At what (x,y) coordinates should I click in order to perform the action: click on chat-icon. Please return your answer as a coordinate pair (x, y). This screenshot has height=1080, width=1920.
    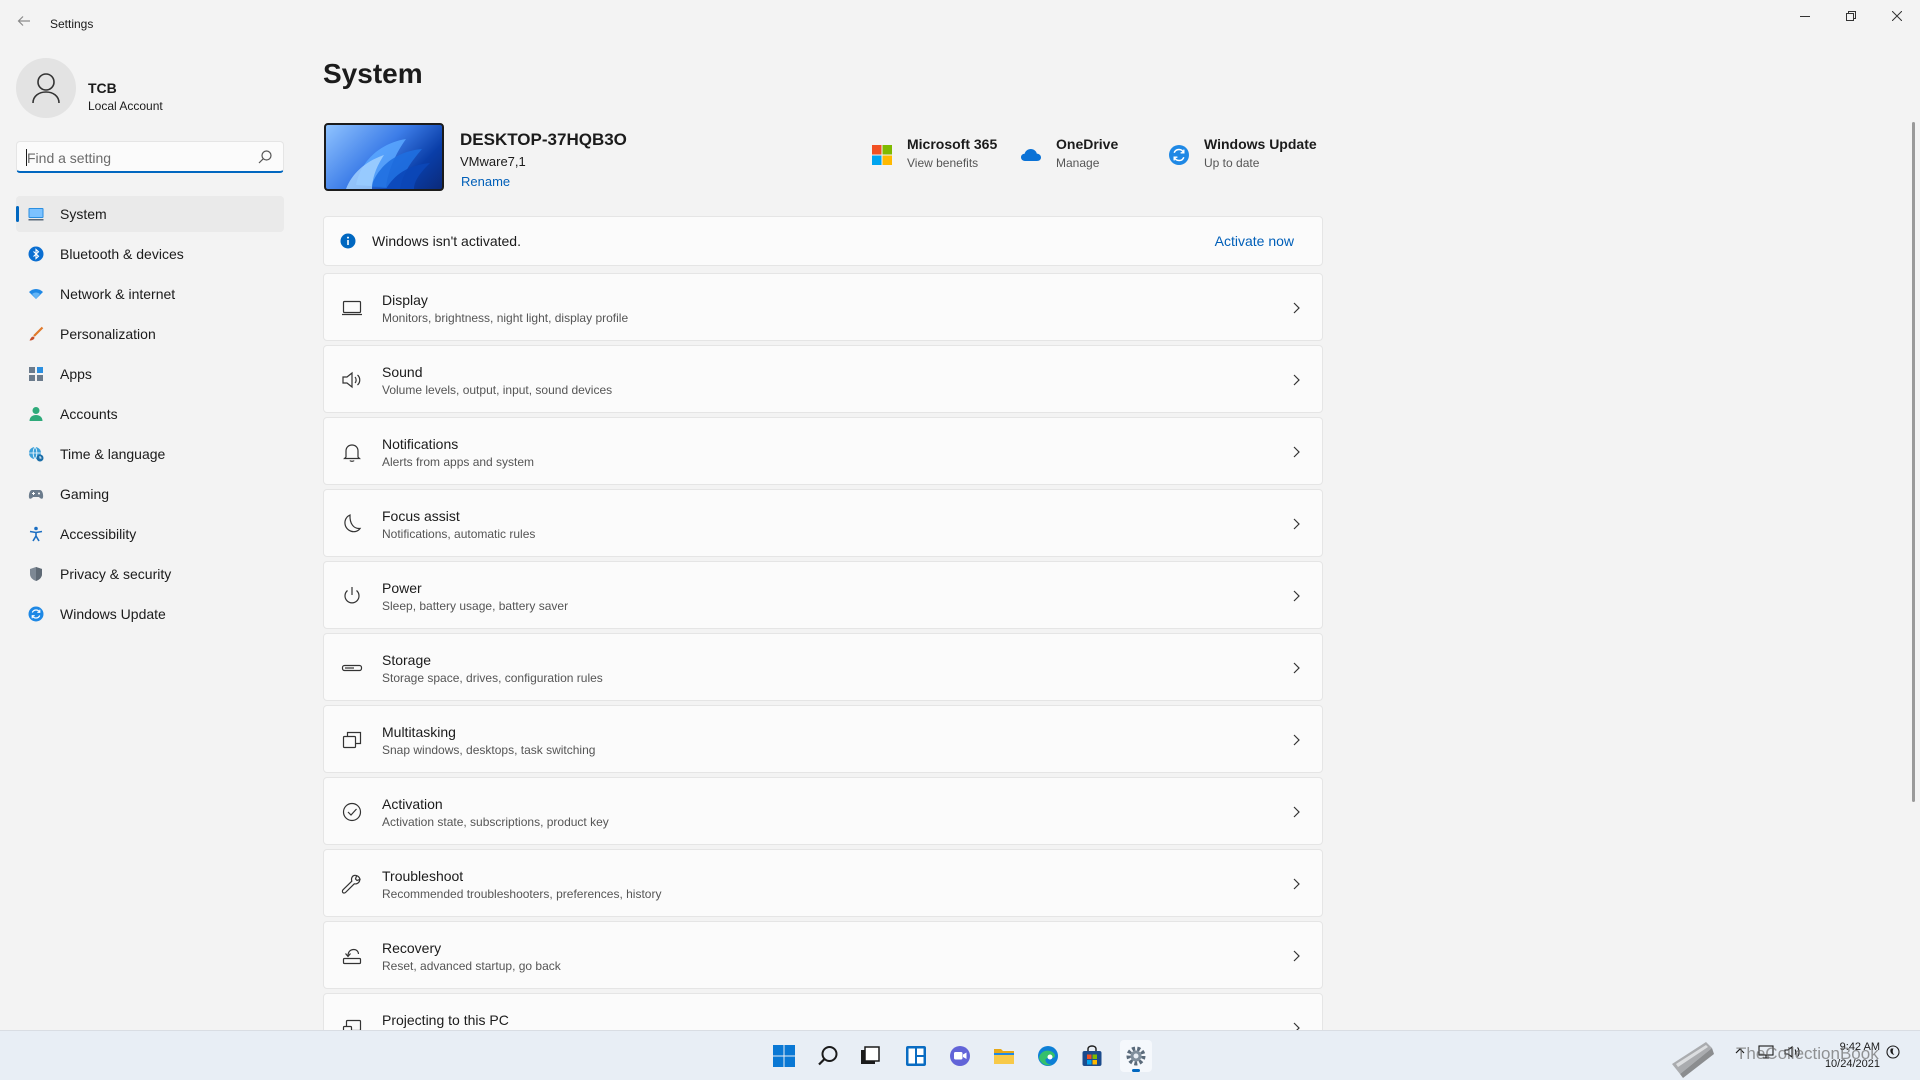
    Looking at the image, I should click on (960, 1056).